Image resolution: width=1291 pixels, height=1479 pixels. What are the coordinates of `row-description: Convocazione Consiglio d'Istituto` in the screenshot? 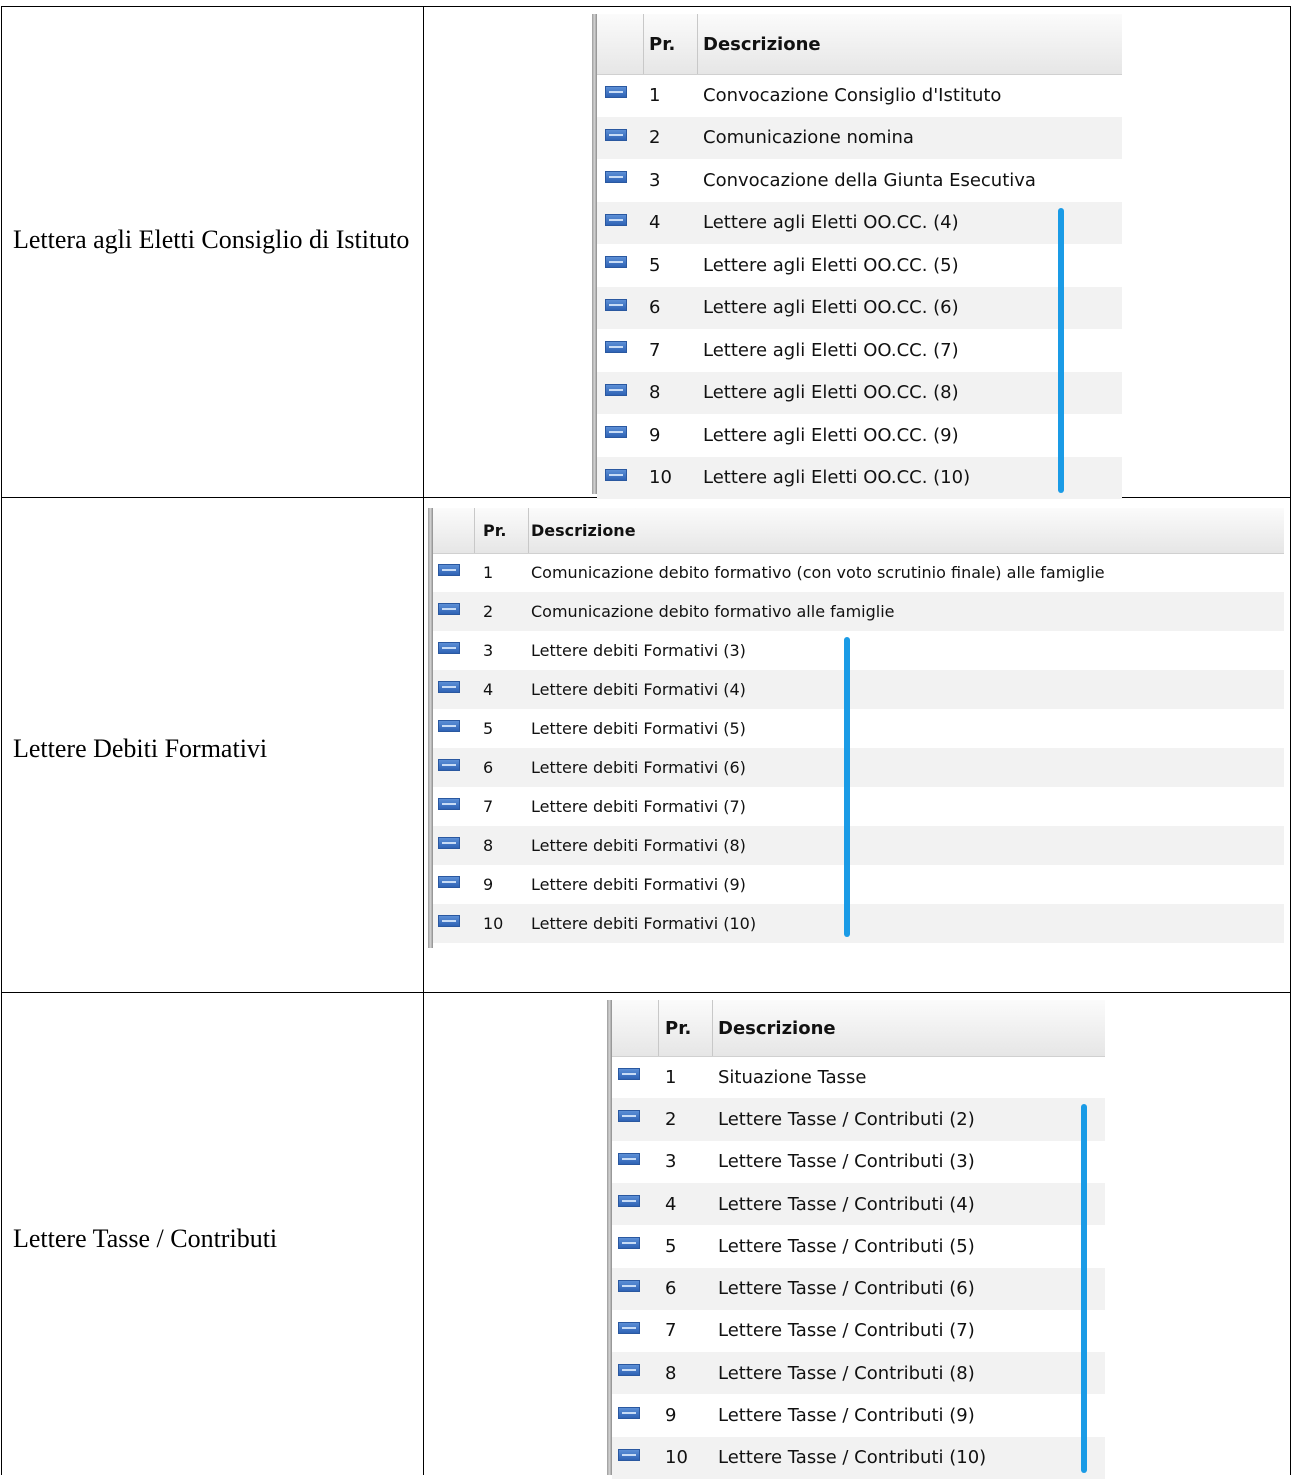 It's located at (852, 95).